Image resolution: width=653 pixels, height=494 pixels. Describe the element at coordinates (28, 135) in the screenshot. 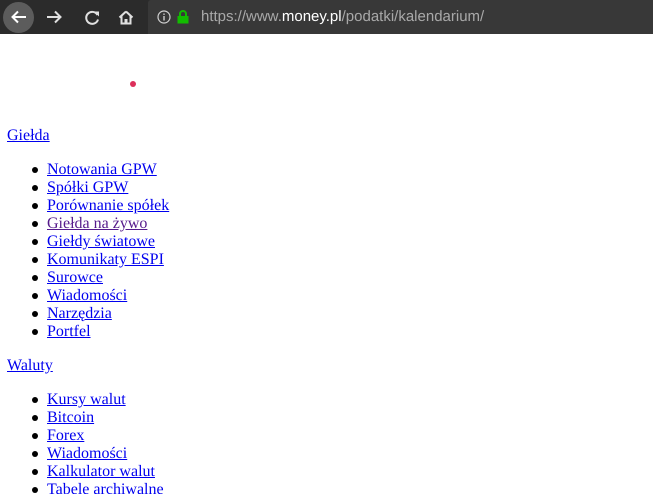

I see `section-link: Giełda` at that location.